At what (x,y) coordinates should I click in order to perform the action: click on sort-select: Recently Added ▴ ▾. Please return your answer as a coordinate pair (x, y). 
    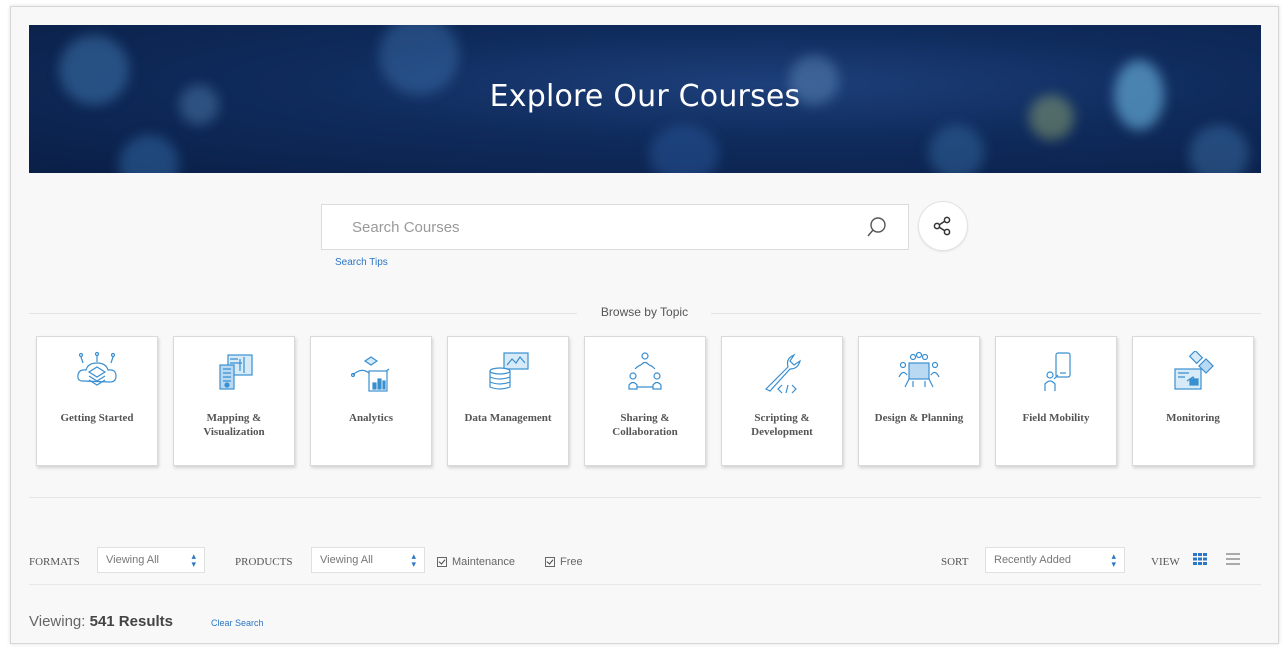
    Looking at the image, I should click on (1055, 560).